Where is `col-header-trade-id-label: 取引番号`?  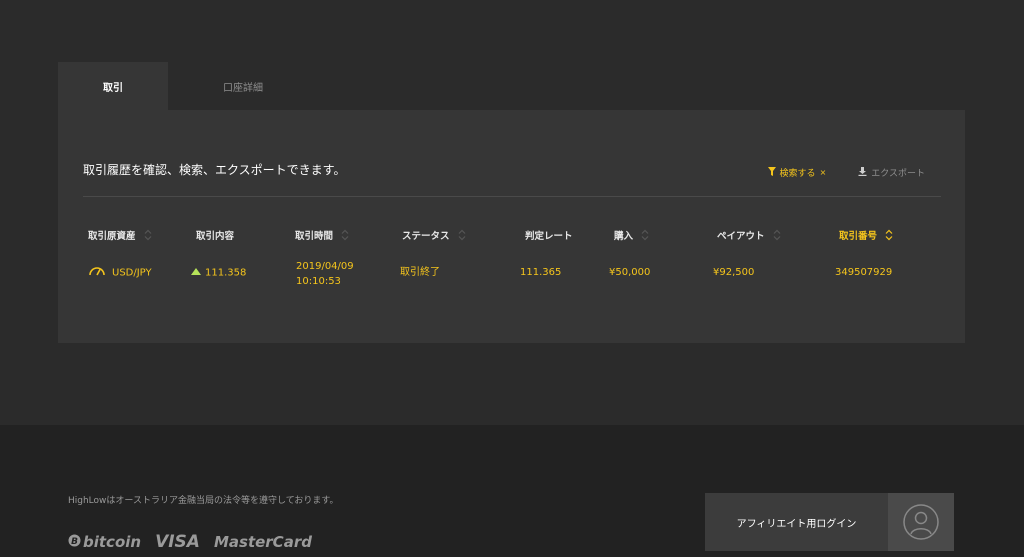
col-header-trade-id-label: 取引番号 is located at coordinates (858, 236).